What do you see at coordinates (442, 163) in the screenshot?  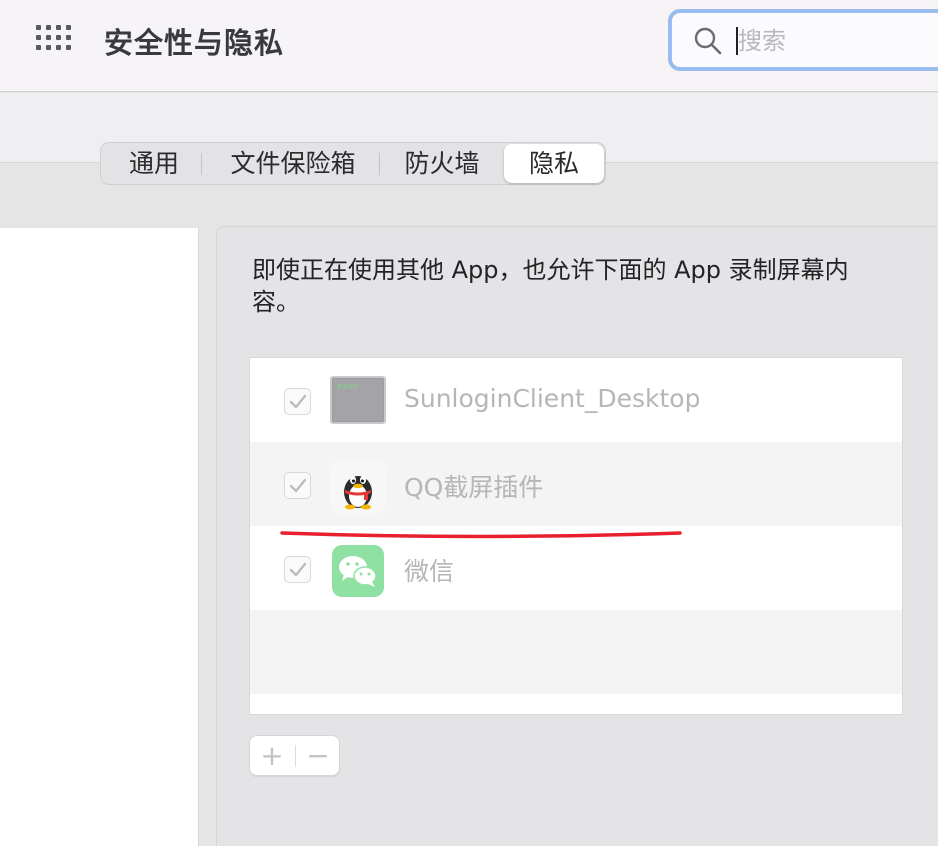 I see `tab-firewall: 防火墙` at bounding box center [442, 163].